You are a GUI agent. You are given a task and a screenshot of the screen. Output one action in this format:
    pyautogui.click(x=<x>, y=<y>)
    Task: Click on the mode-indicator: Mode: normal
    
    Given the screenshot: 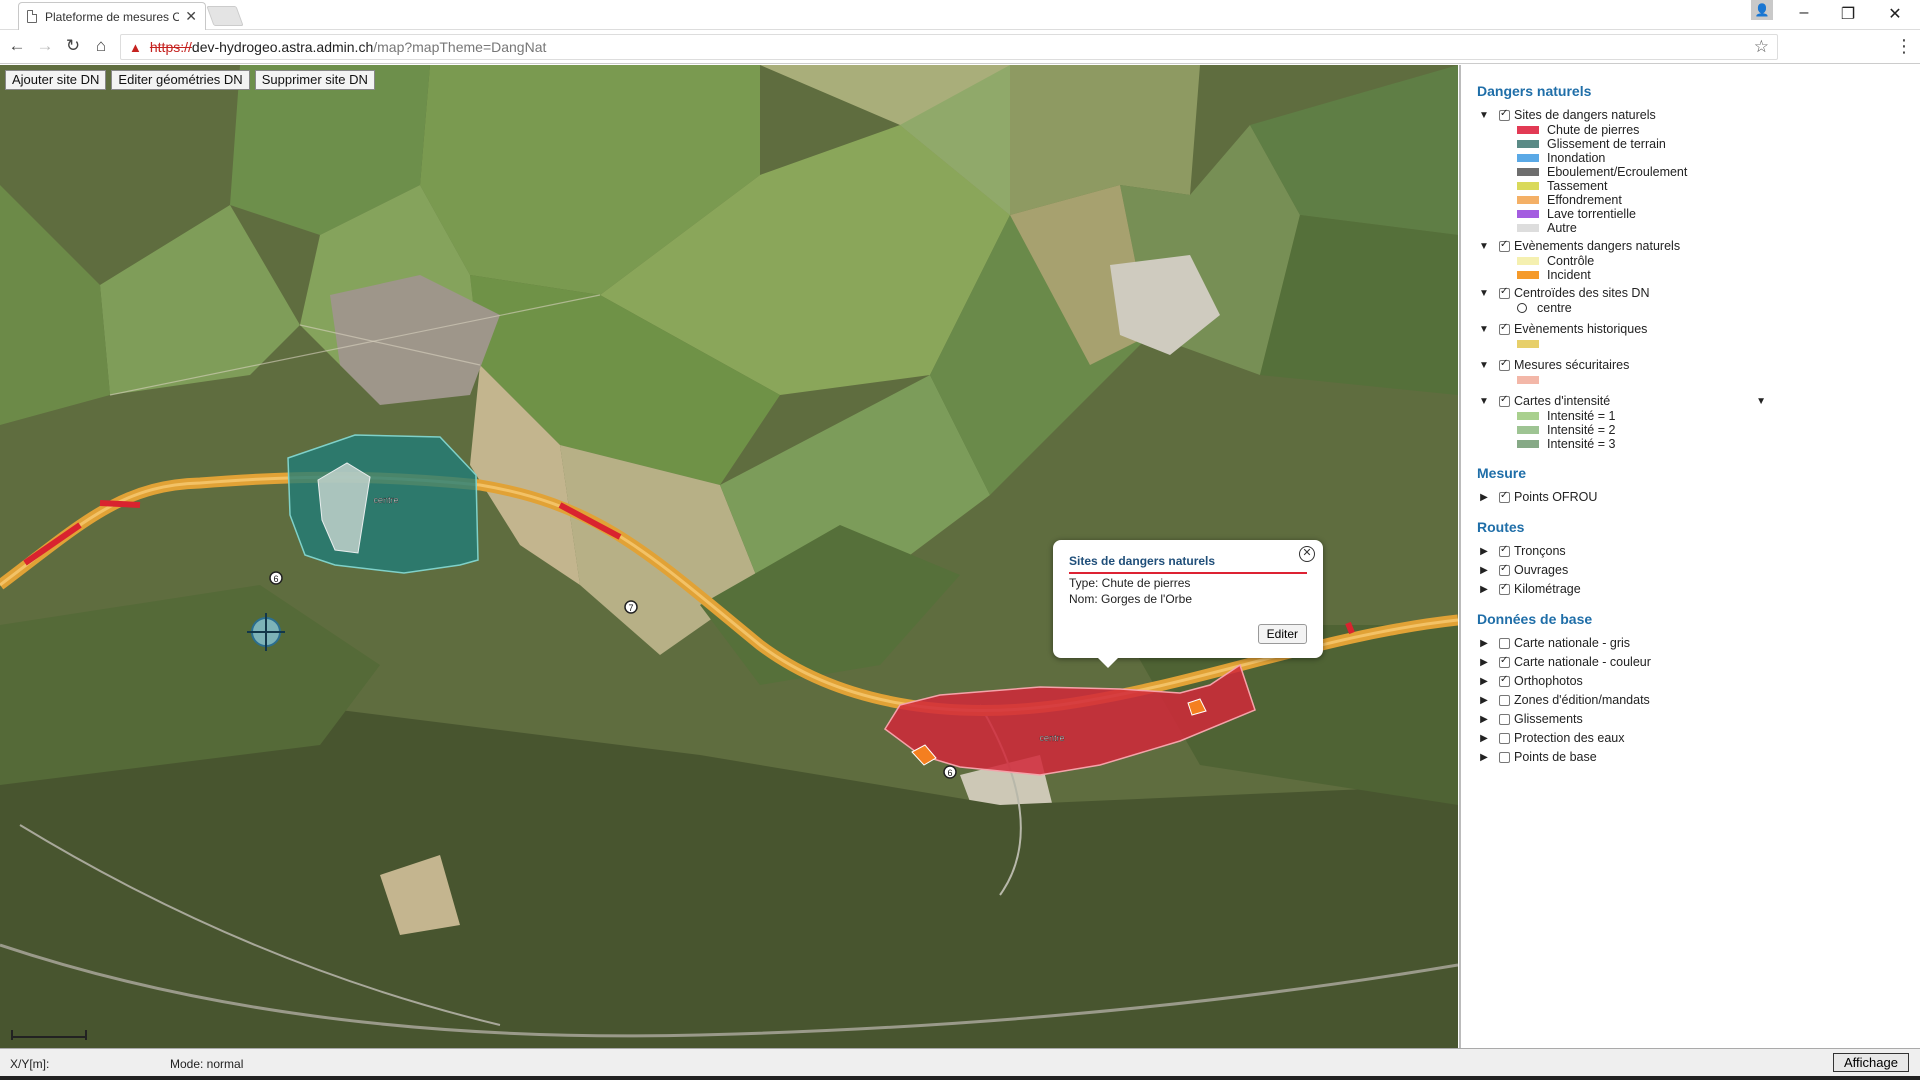 What is the action you would take?
    pyautogui.click(x=207, y=1064)
    